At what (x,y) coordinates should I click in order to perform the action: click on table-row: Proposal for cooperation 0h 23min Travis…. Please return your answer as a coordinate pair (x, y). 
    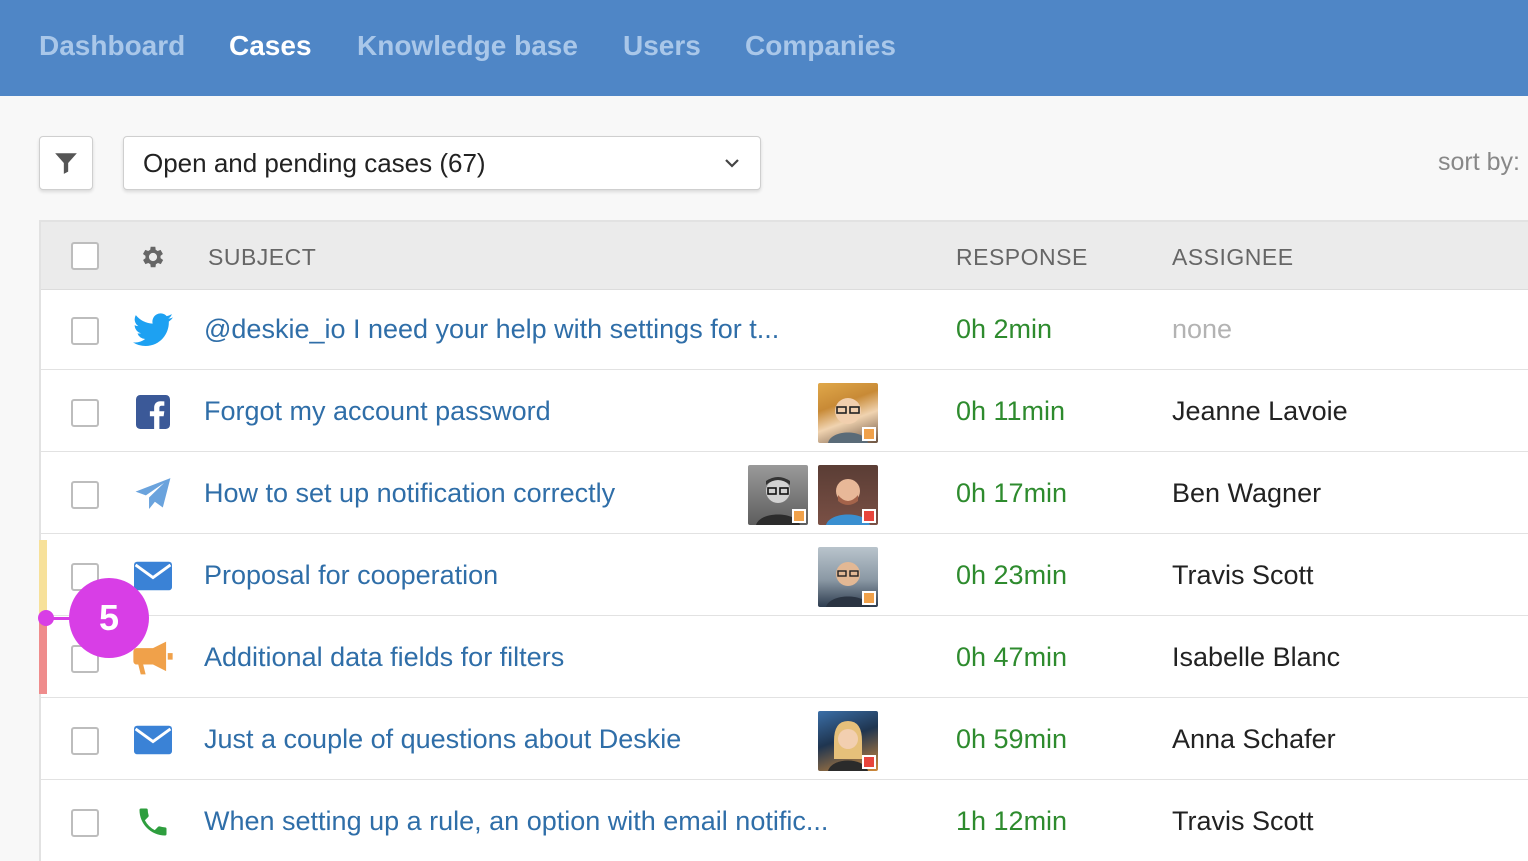
    Looking at the image, I should click on (783, 575).